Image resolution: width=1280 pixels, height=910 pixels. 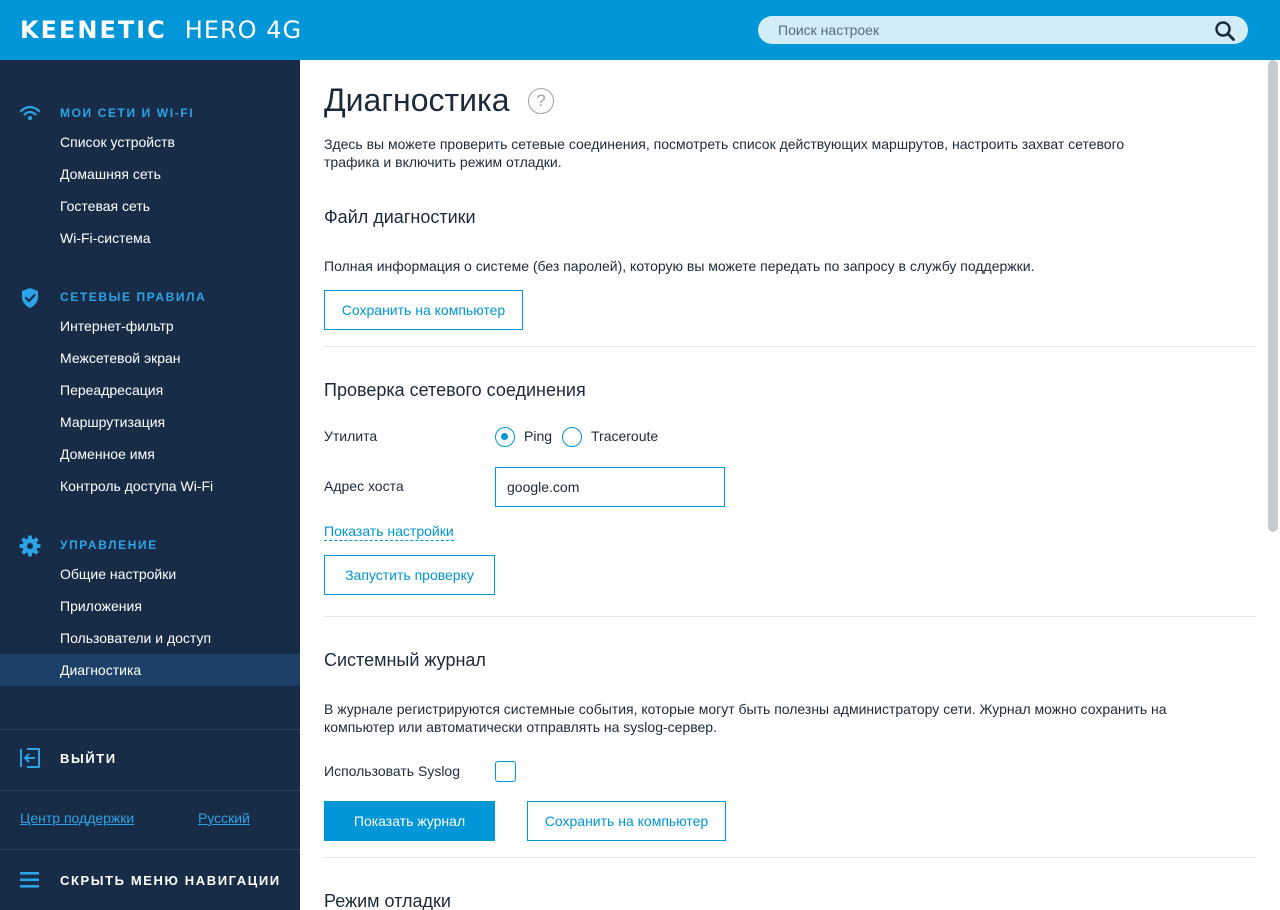 What do you see at coordinates (150, 422) in the screenshot?
I see `sidebar-item-routing: Маршрутизация` at bounding box center [150, 422].